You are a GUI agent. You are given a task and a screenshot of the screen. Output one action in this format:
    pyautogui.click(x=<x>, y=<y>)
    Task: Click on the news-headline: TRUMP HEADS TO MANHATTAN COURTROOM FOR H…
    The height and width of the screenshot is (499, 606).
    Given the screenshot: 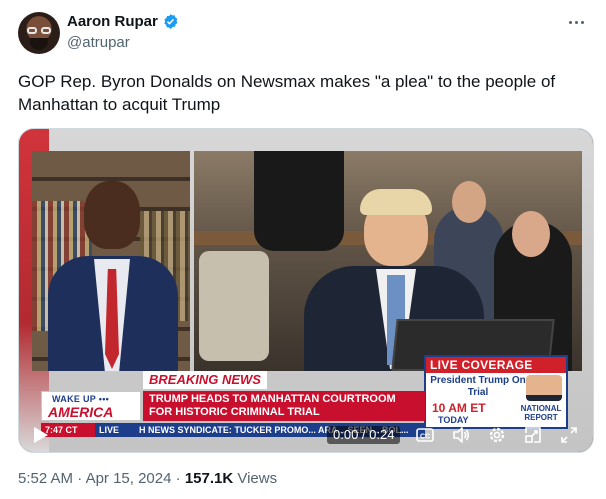 What is the action you would take?
    pyautogui.click(x=284, y=406)
    